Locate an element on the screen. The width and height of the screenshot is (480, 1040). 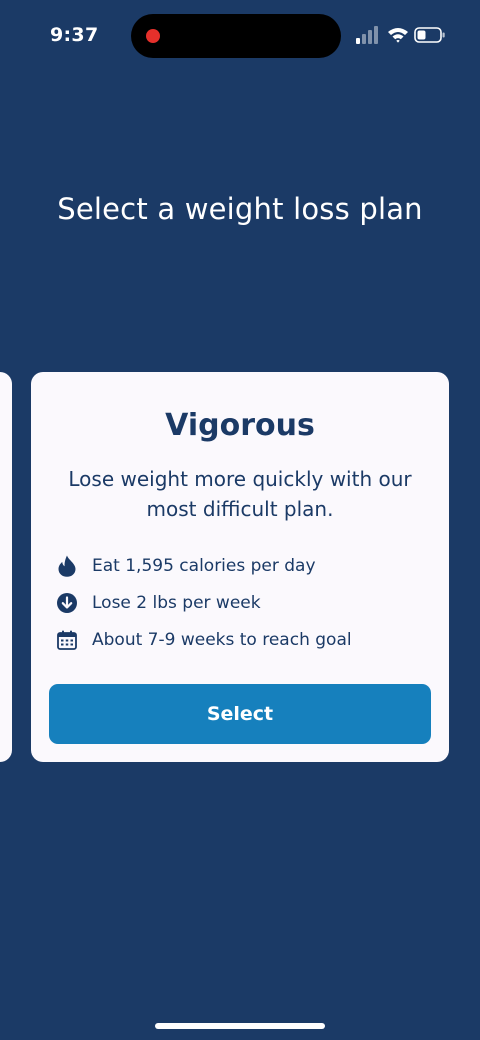
plan-name: Vigorous is located at coordinates (240, 425).